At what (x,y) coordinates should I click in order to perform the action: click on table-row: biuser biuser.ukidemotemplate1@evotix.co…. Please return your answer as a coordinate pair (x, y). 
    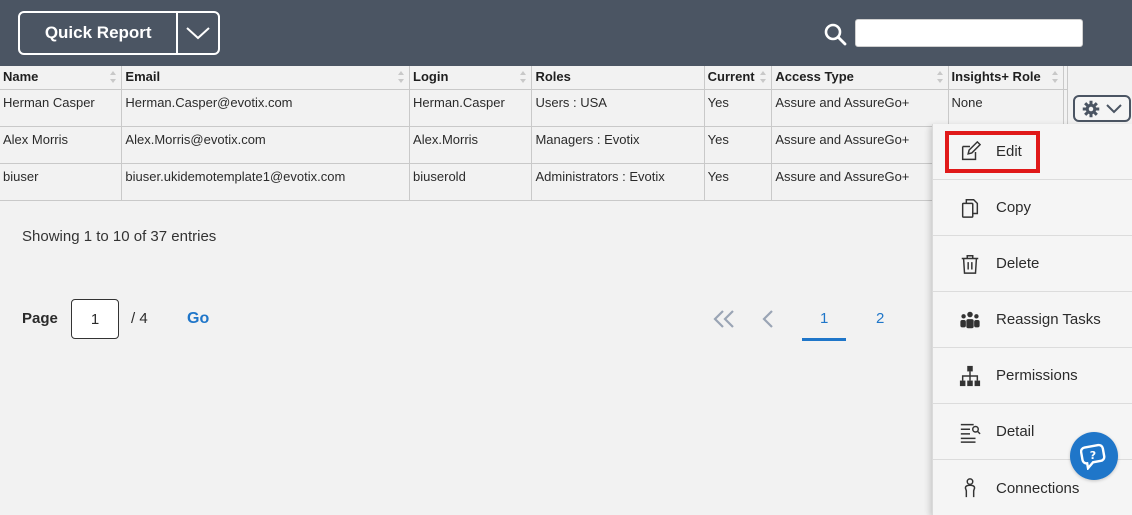
    Looking at the image, I should click on (534, 182).